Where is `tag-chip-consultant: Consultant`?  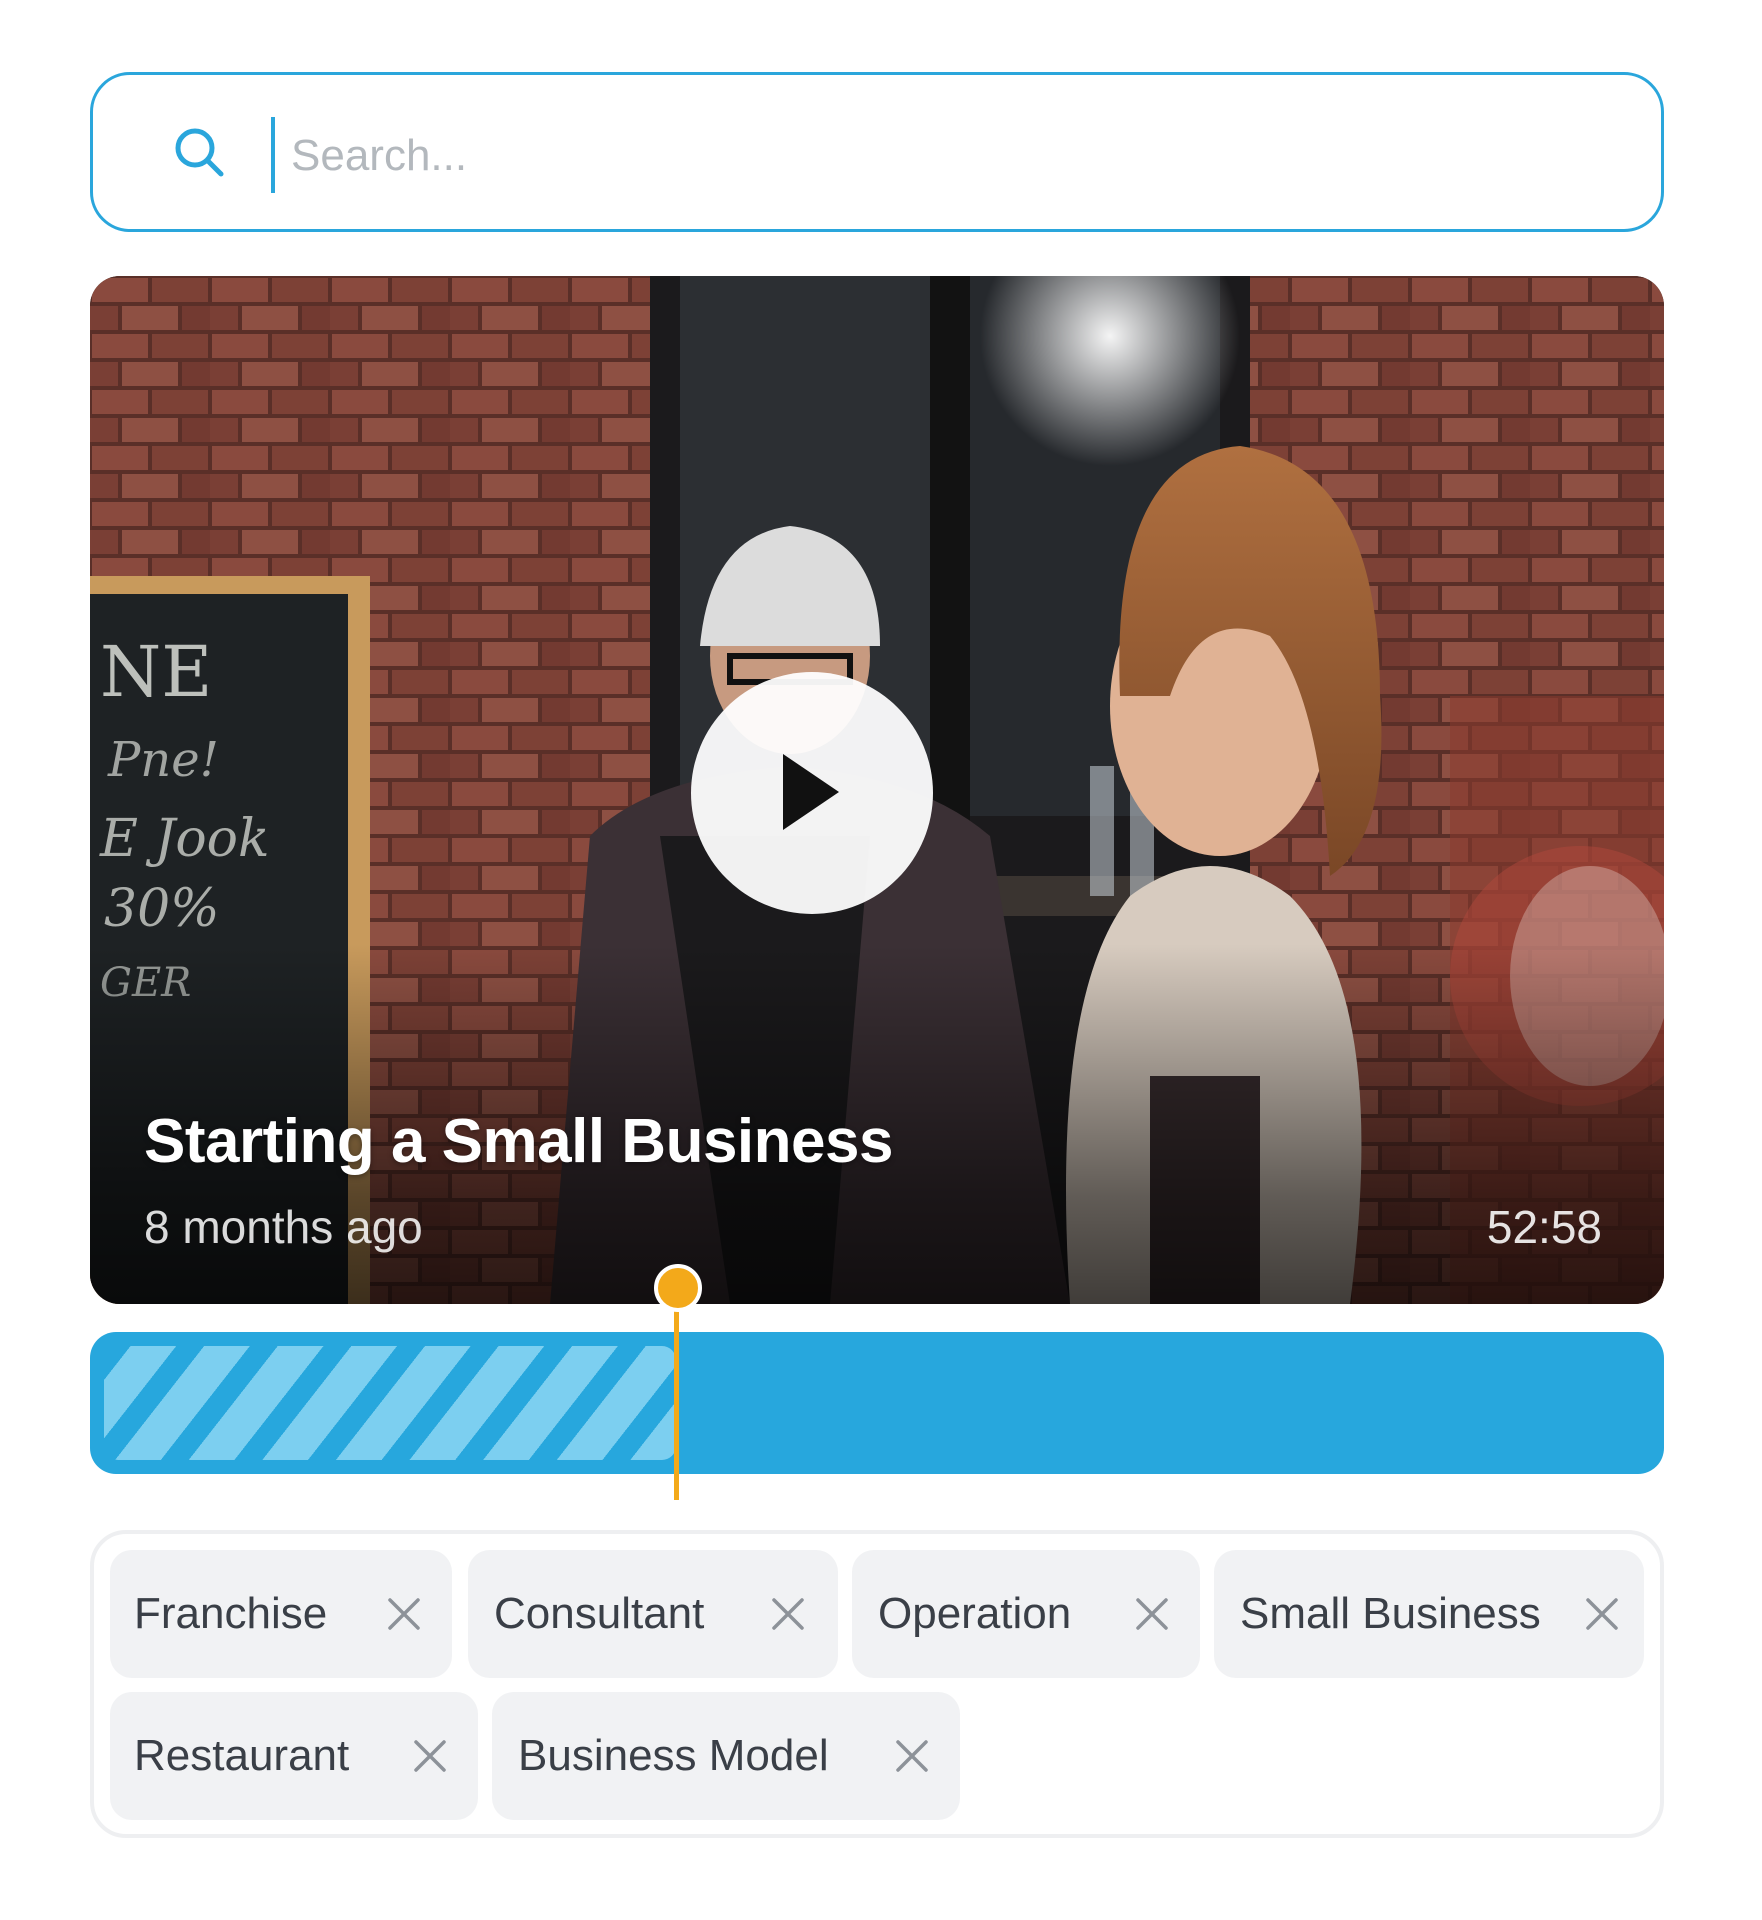
tag-chip-consultant: Consultant is located at coordinates (653, 1614).